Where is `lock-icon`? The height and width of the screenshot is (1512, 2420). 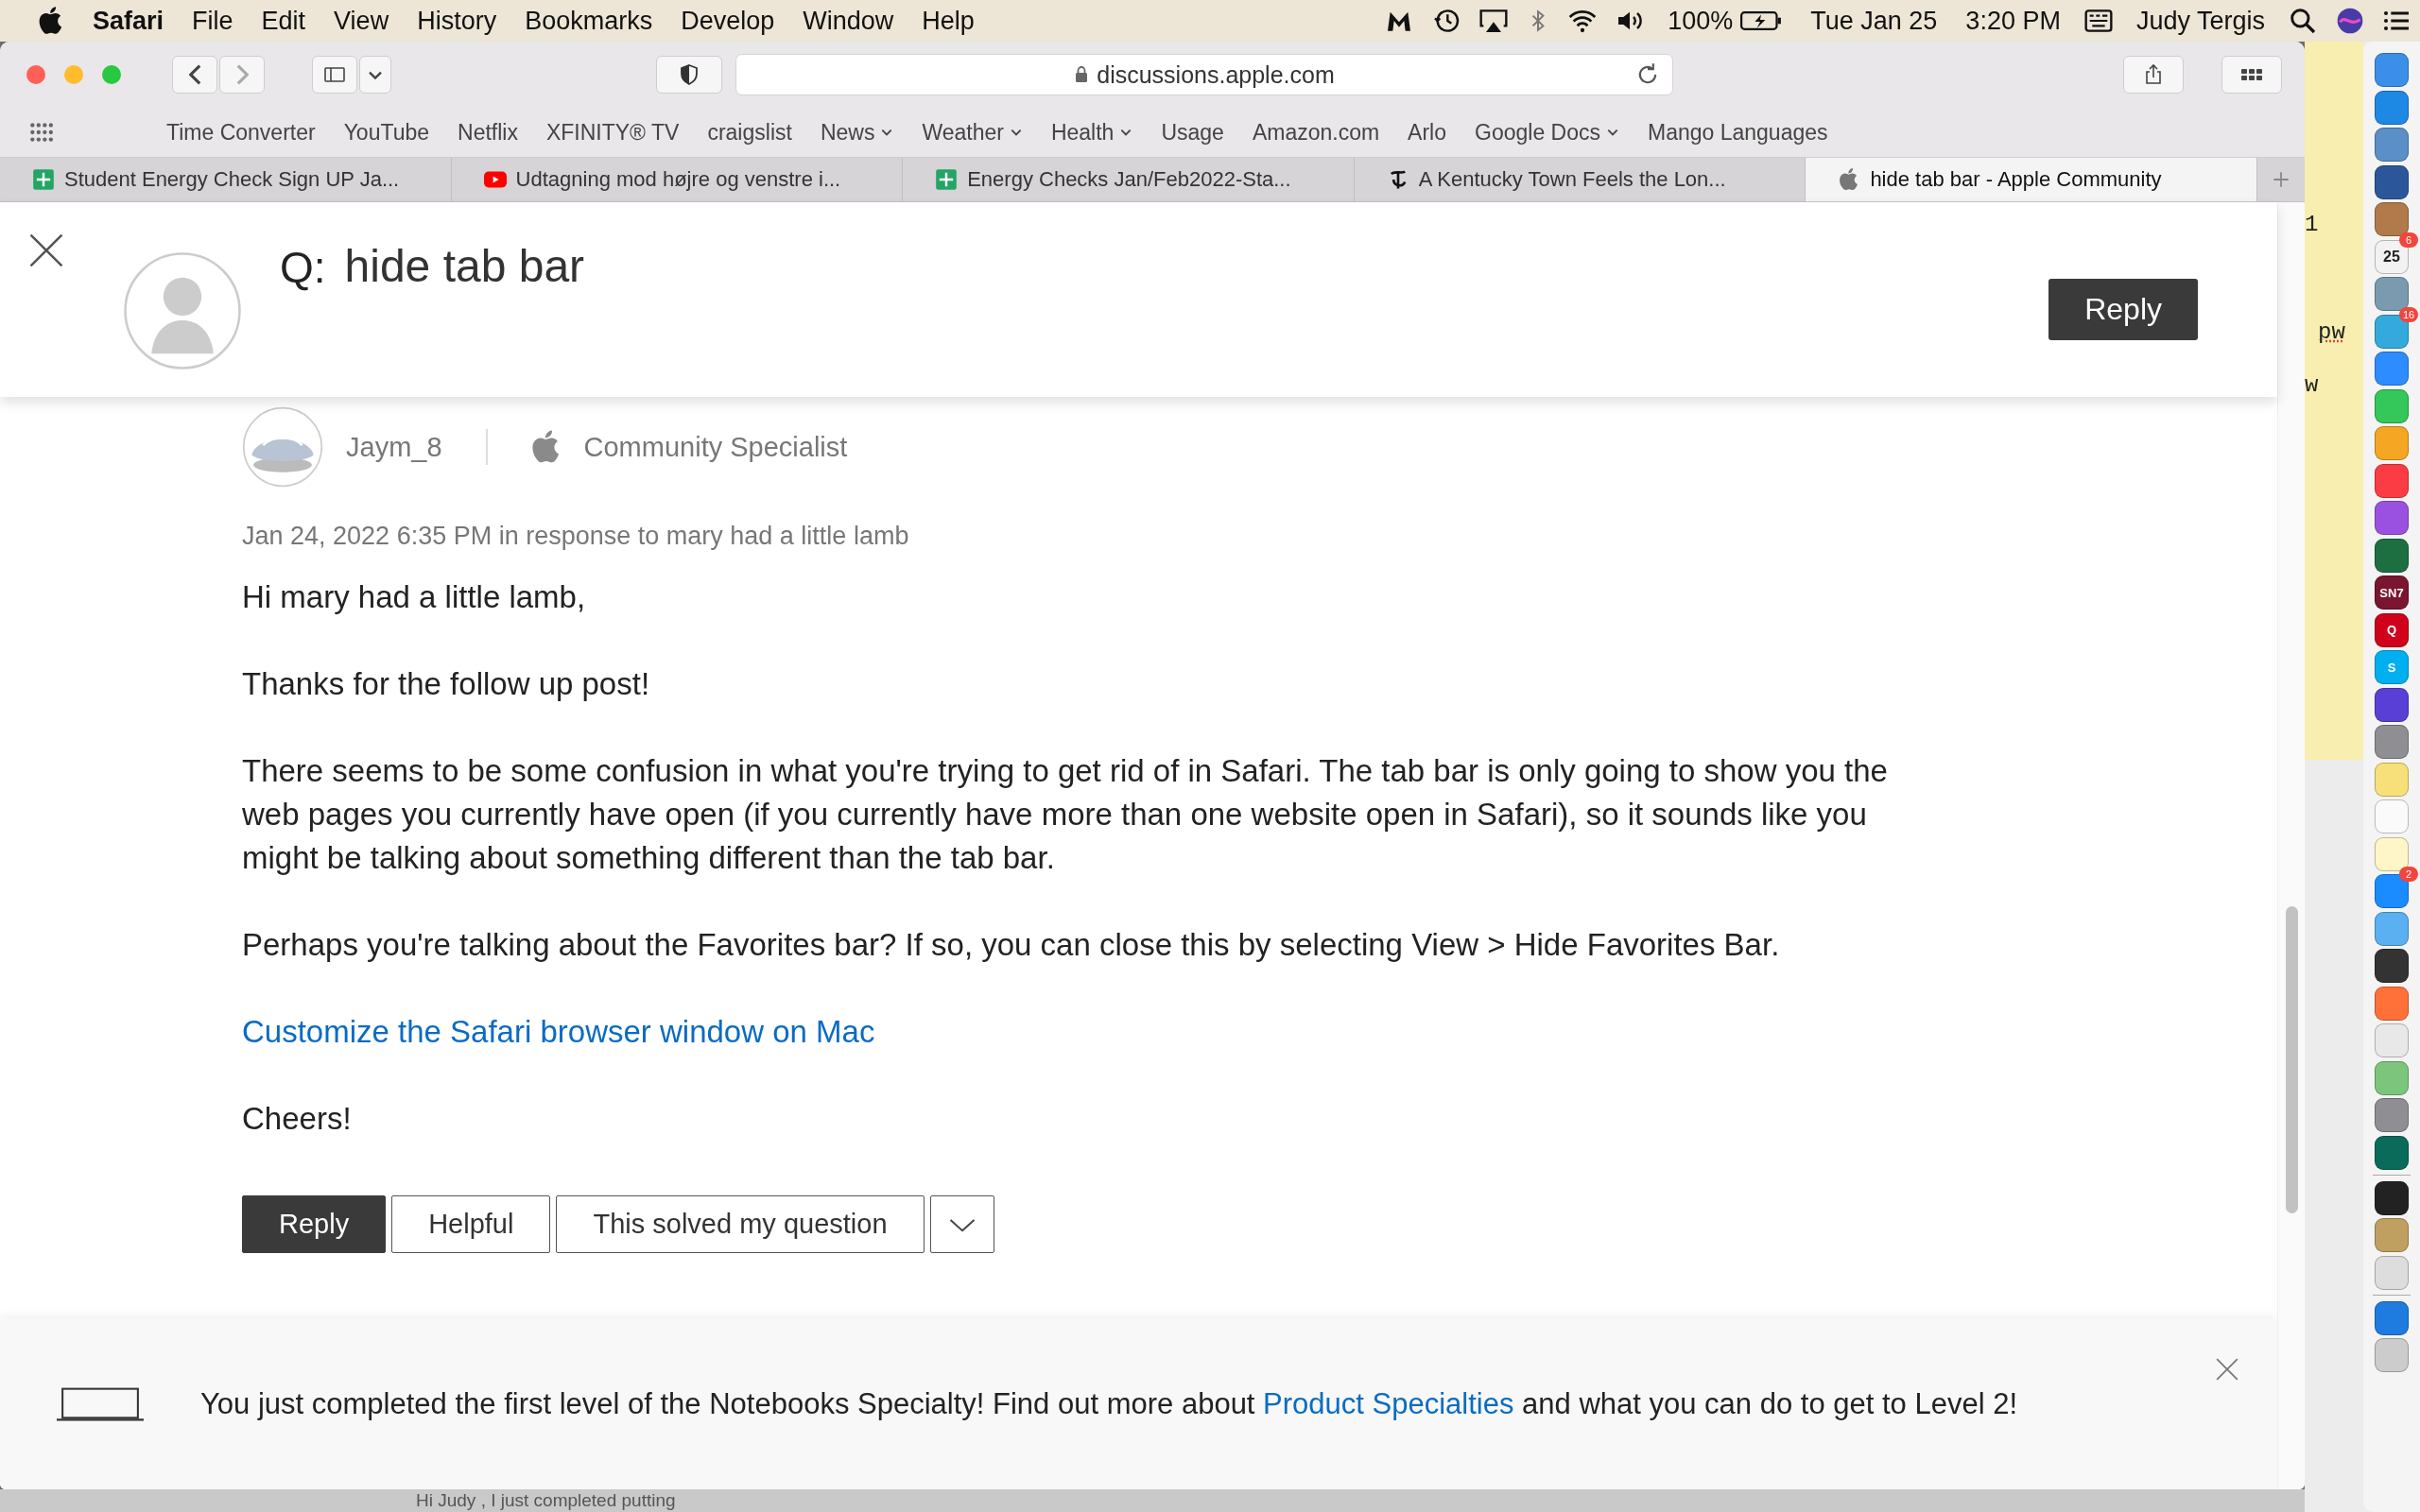 lock-icon is located at coordinates (1082, 74).